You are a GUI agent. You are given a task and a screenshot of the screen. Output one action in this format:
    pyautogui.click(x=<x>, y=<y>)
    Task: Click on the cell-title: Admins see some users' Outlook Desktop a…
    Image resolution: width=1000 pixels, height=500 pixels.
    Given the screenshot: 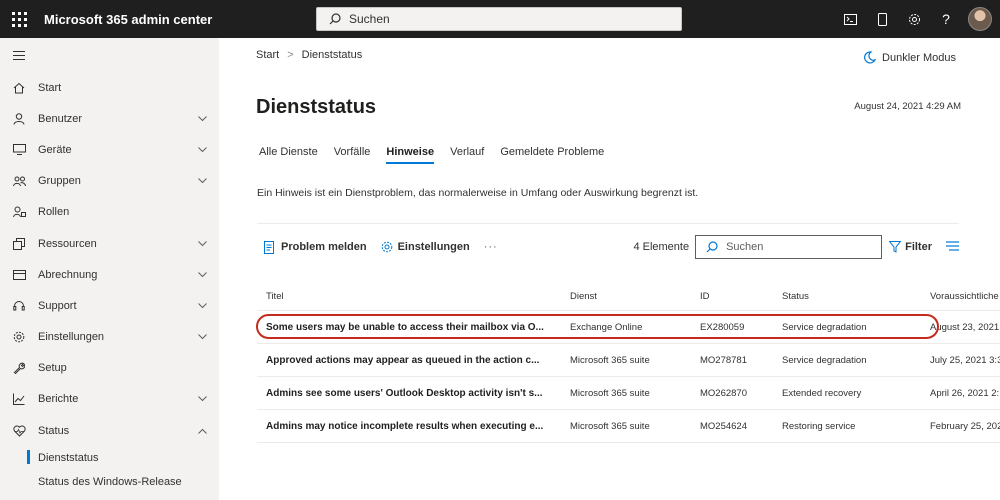 What is the action you would take?
    pyautogui.click(x=413, y=393)
    